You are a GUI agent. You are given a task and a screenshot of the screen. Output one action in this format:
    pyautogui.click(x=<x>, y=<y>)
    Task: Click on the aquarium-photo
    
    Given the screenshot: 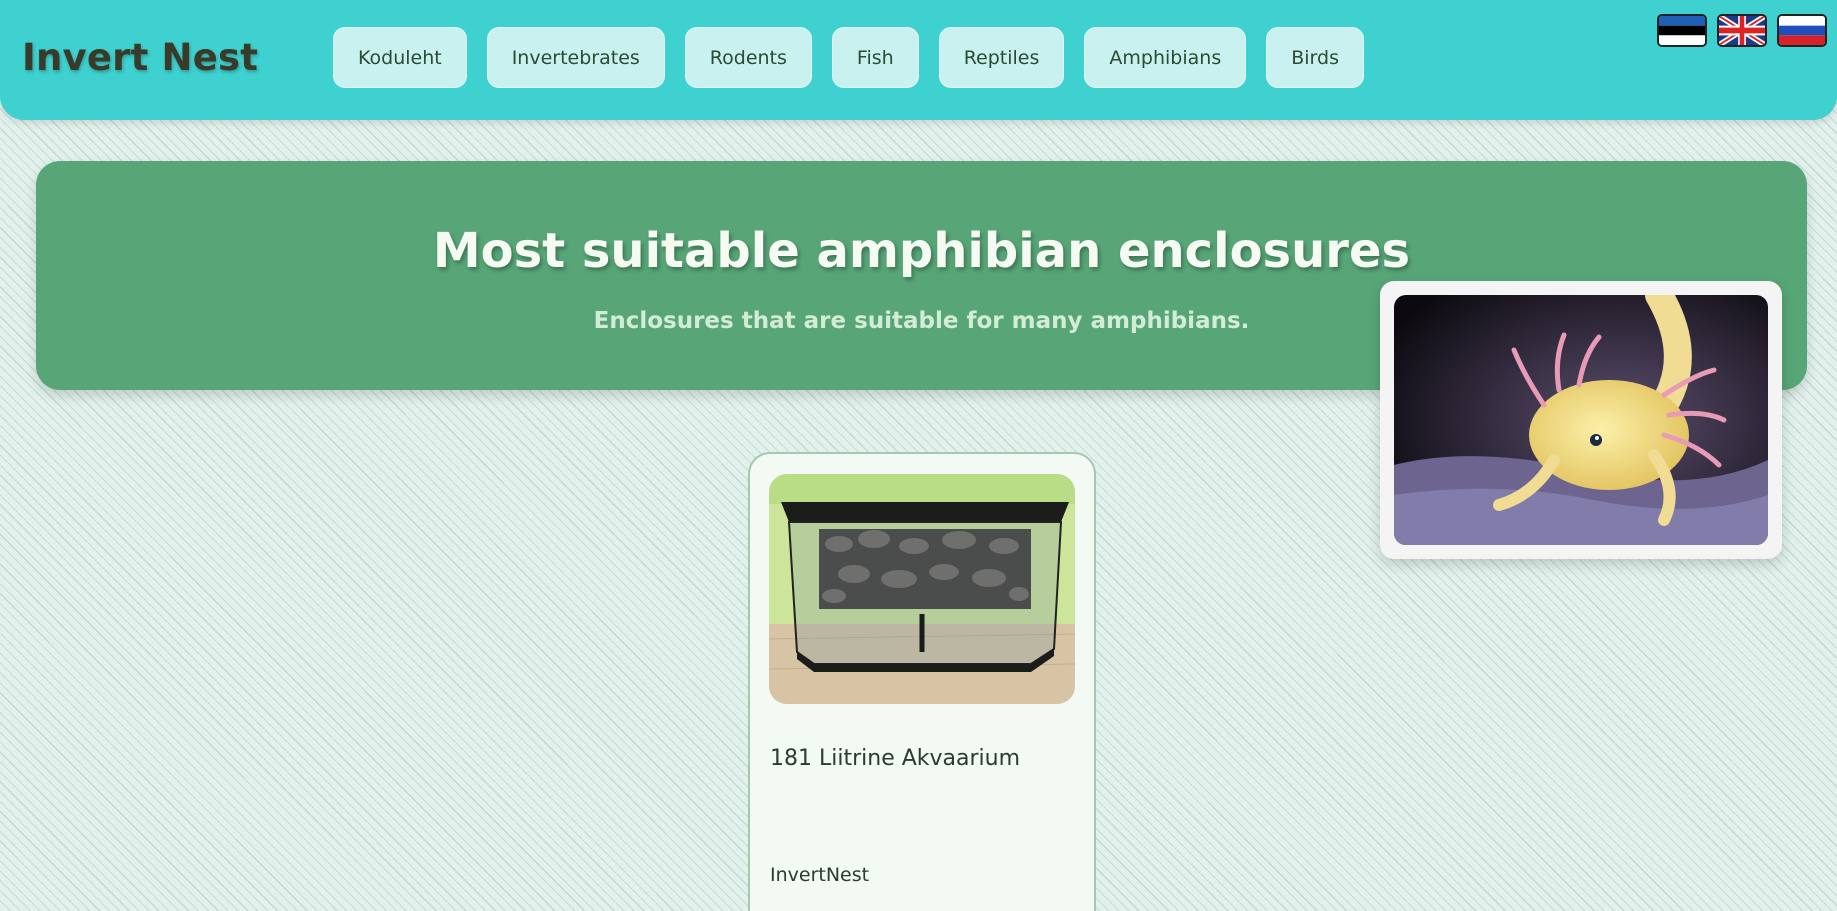 What is the action you would take?
    pyautogui.click(x=922, y=589)
    